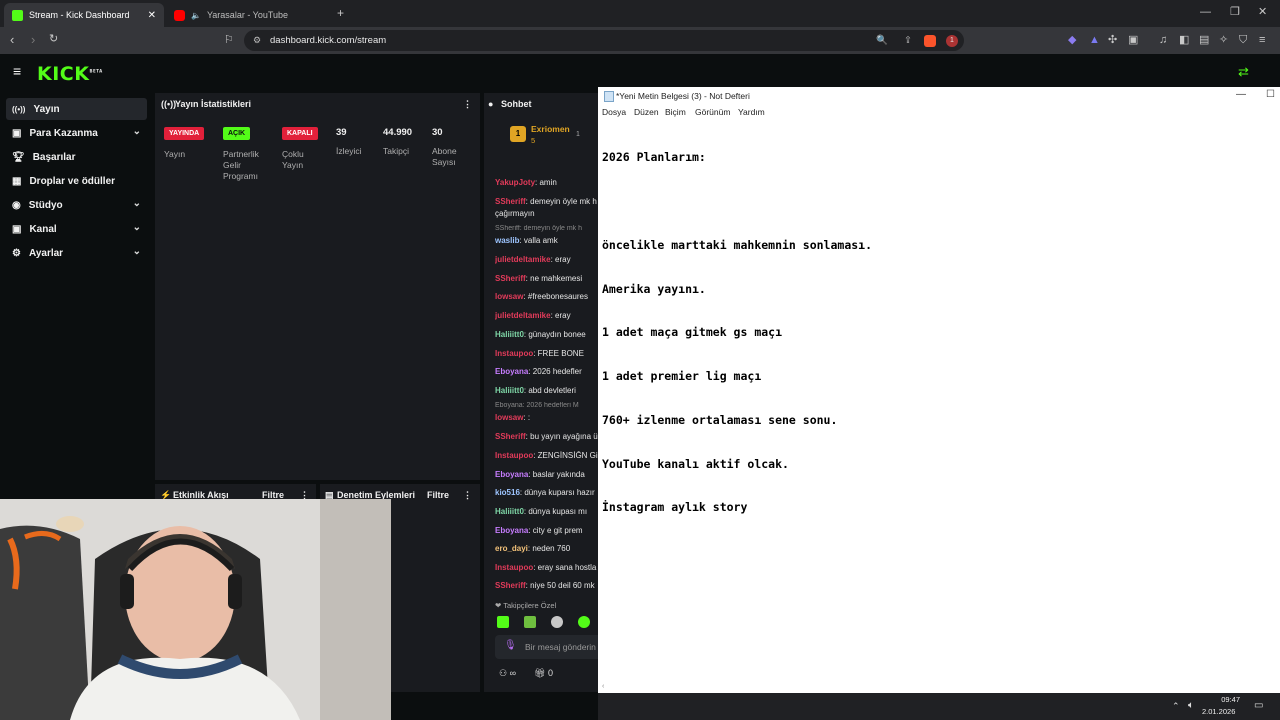 The height and width of the screenshot is (720, 1280). I want to click on volume-icon: 🔈︎, so click(1191, 705).